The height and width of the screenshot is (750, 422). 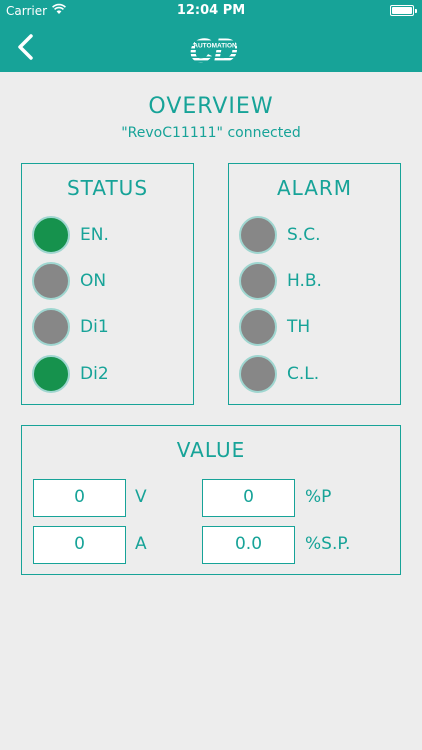 I want to click on svg-text: AUTOMATION, so click(x=215, y=46).